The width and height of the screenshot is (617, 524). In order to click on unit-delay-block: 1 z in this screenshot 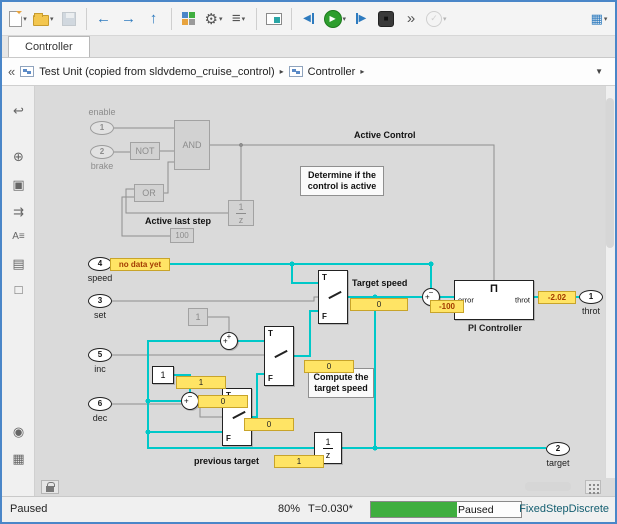, I will do `click(241, 213)`.